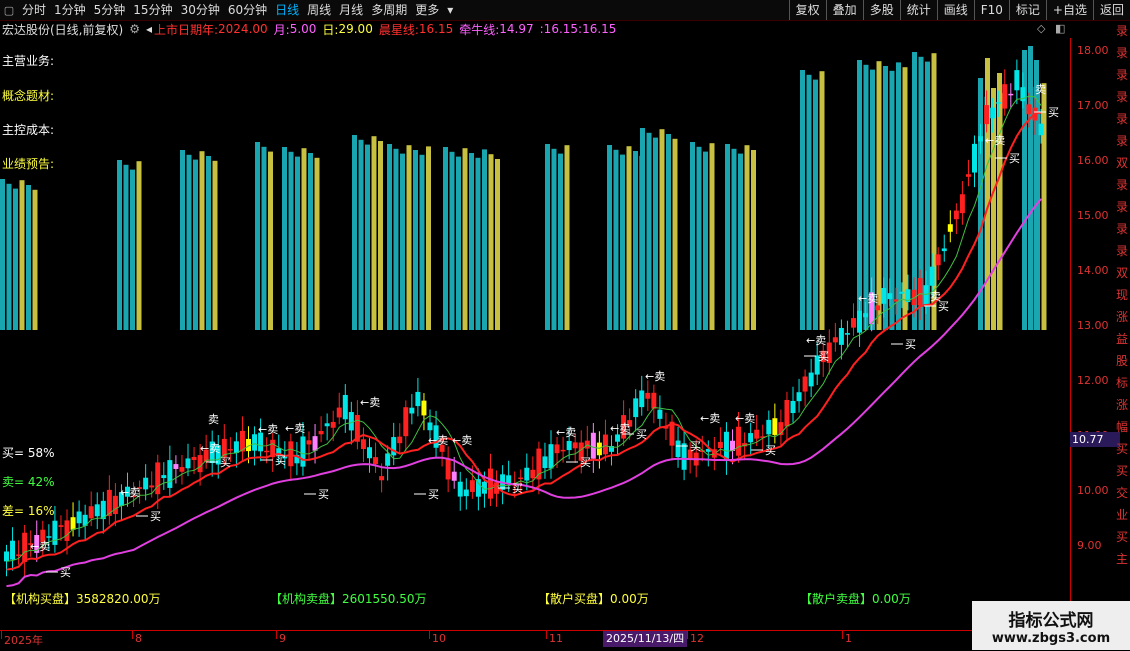 Image resolution: width=1130 pixels, height=651 pixels. What do you see at coordinates (1122, 427) in the screenshot?
I see `strip-char: 幅` at bounding box center [1122, 427].